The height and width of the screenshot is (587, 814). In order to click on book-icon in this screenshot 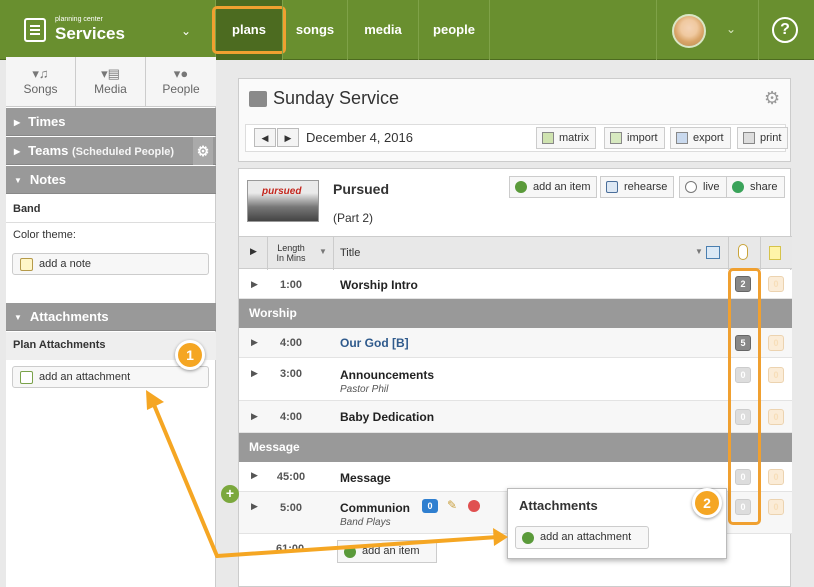, I will do `click(612, 187)`.